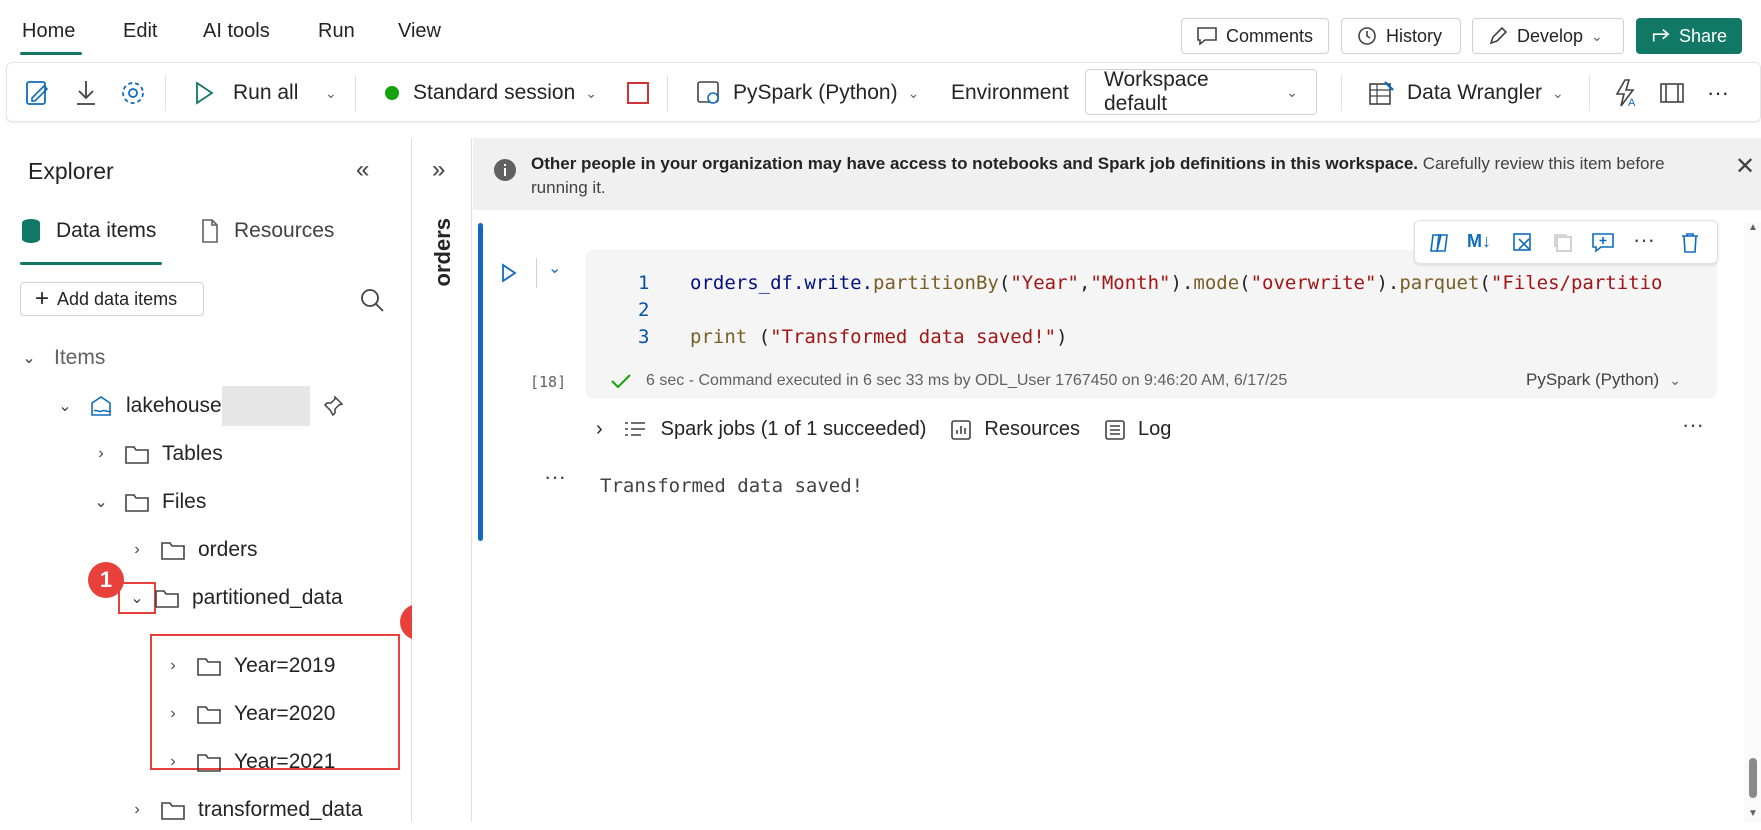  Describe the element at coordinates (106, 230) in the screenshot. I see `tab-data-items-label: Data items` at that location.